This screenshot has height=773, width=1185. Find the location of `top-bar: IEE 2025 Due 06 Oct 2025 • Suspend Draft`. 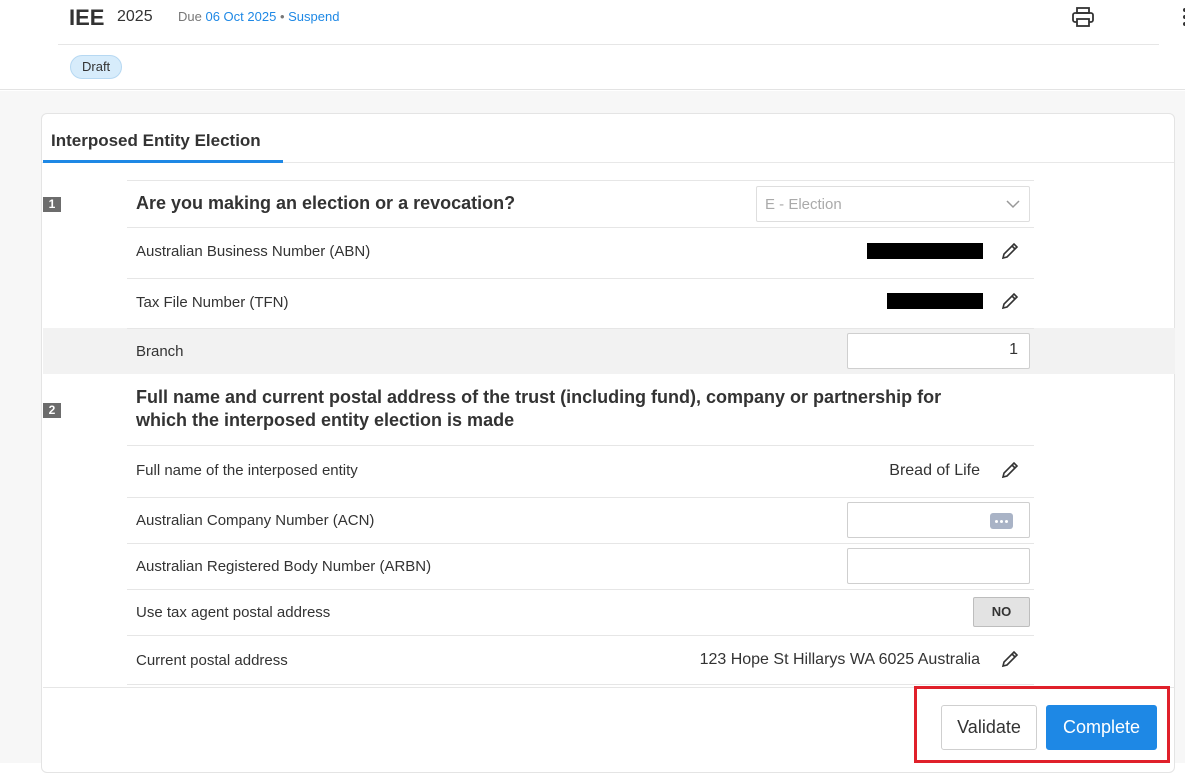

top-bar: IEE 2025 Due 06 Oct 2025 • Suspend Draft is located at coordinates (592, 45).